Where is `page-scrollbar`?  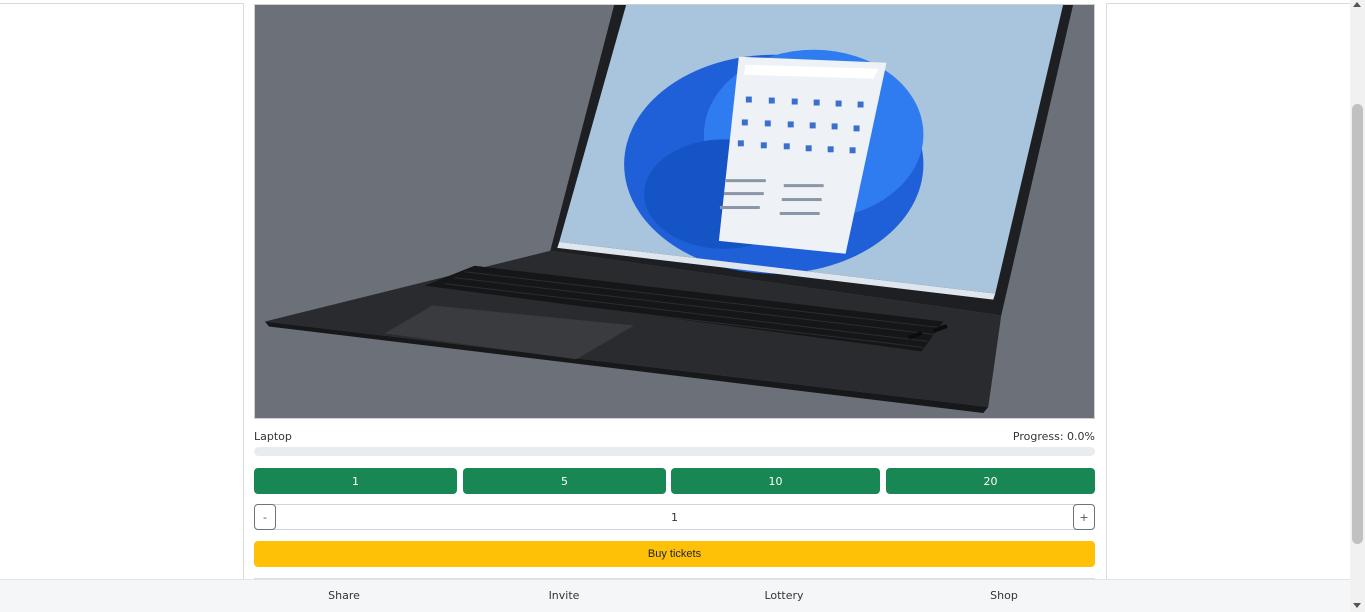
page-scrollbar is located at coordinates (1357, 306).